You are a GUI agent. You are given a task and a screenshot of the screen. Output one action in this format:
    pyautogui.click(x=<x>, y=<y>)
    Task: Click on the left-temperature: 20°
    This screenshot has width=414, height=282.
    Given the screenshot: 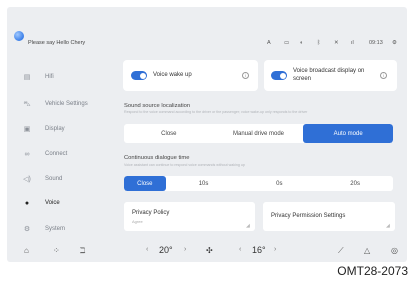 What is the action you would take?
    pyautogui.click(x=166, y=250)
    